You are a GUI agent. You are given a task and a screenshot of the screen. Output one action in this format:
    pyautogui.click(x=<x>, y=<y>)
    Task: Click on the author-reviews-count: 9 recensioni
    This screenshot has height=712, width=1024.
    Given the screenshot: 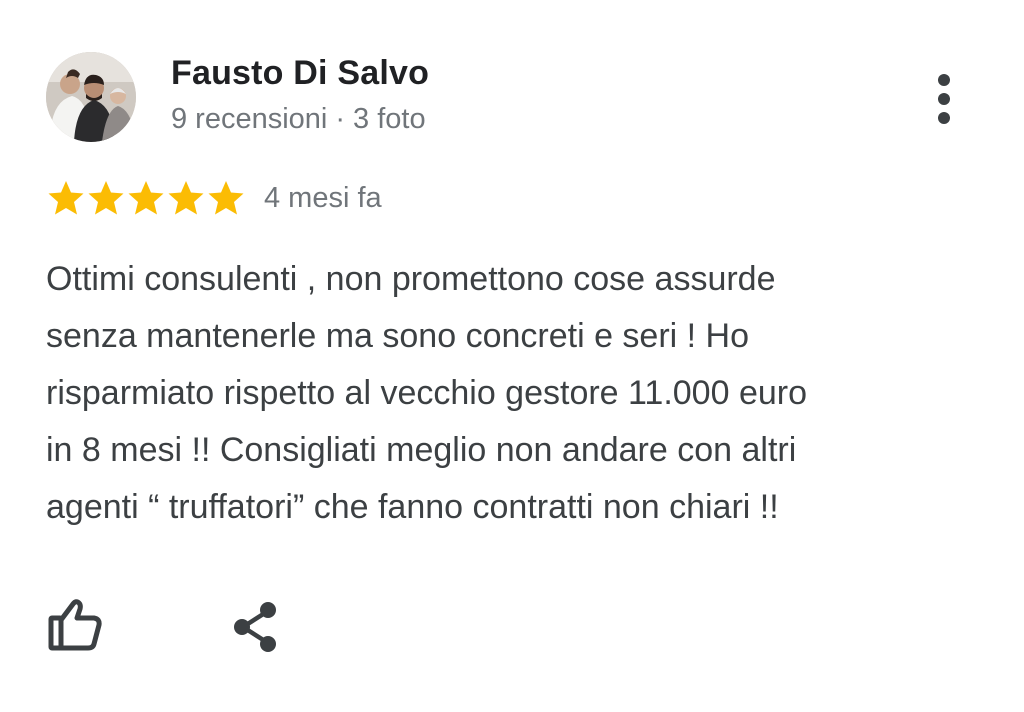 What is the action you would take?
    pyautogui.click(x=249, y=119)
    